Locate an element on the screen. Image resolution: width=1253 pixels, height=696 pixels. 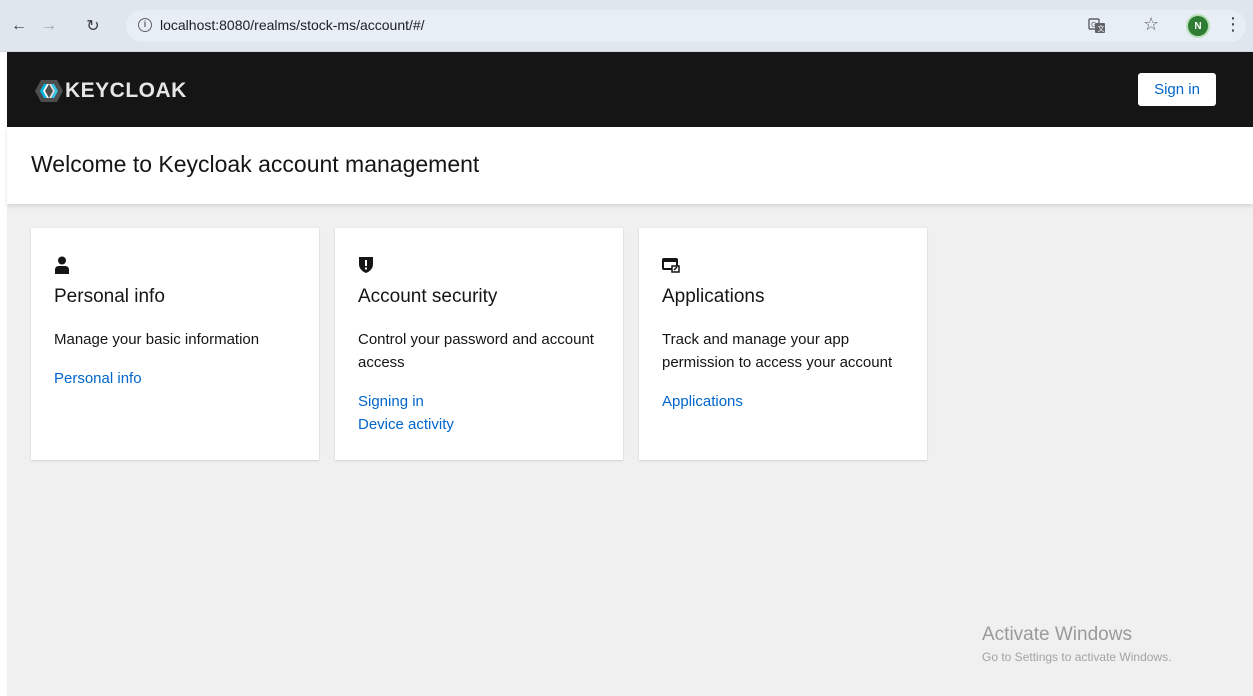
card-title: Applications is located at coordinates (713, 296).